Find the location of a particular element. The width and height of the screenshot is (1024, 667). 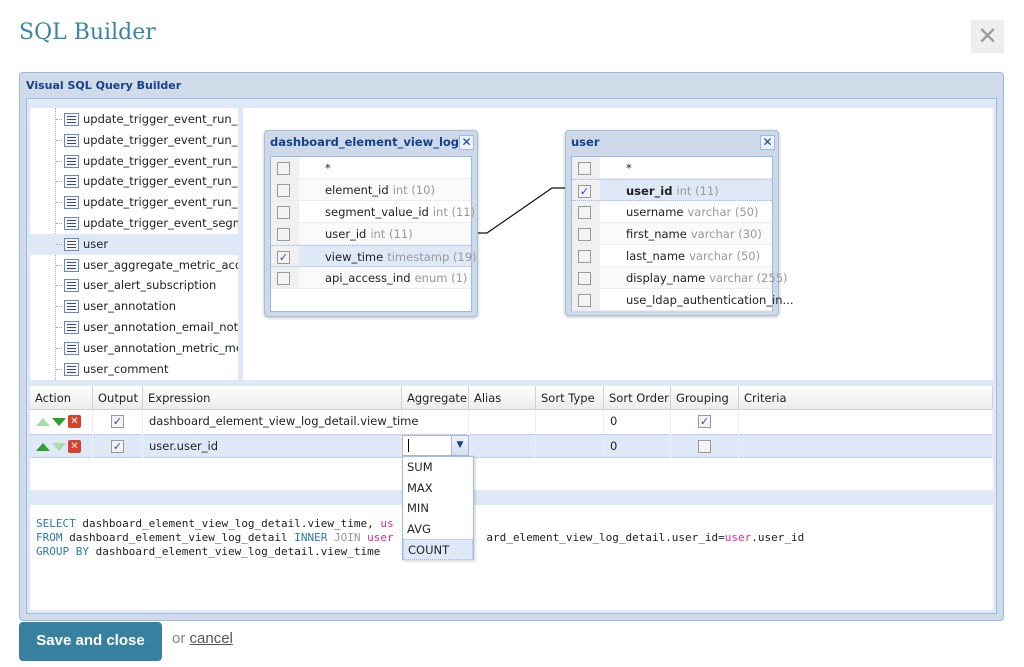

field-row: element_id int (10) is located at coordinates (371, 190).